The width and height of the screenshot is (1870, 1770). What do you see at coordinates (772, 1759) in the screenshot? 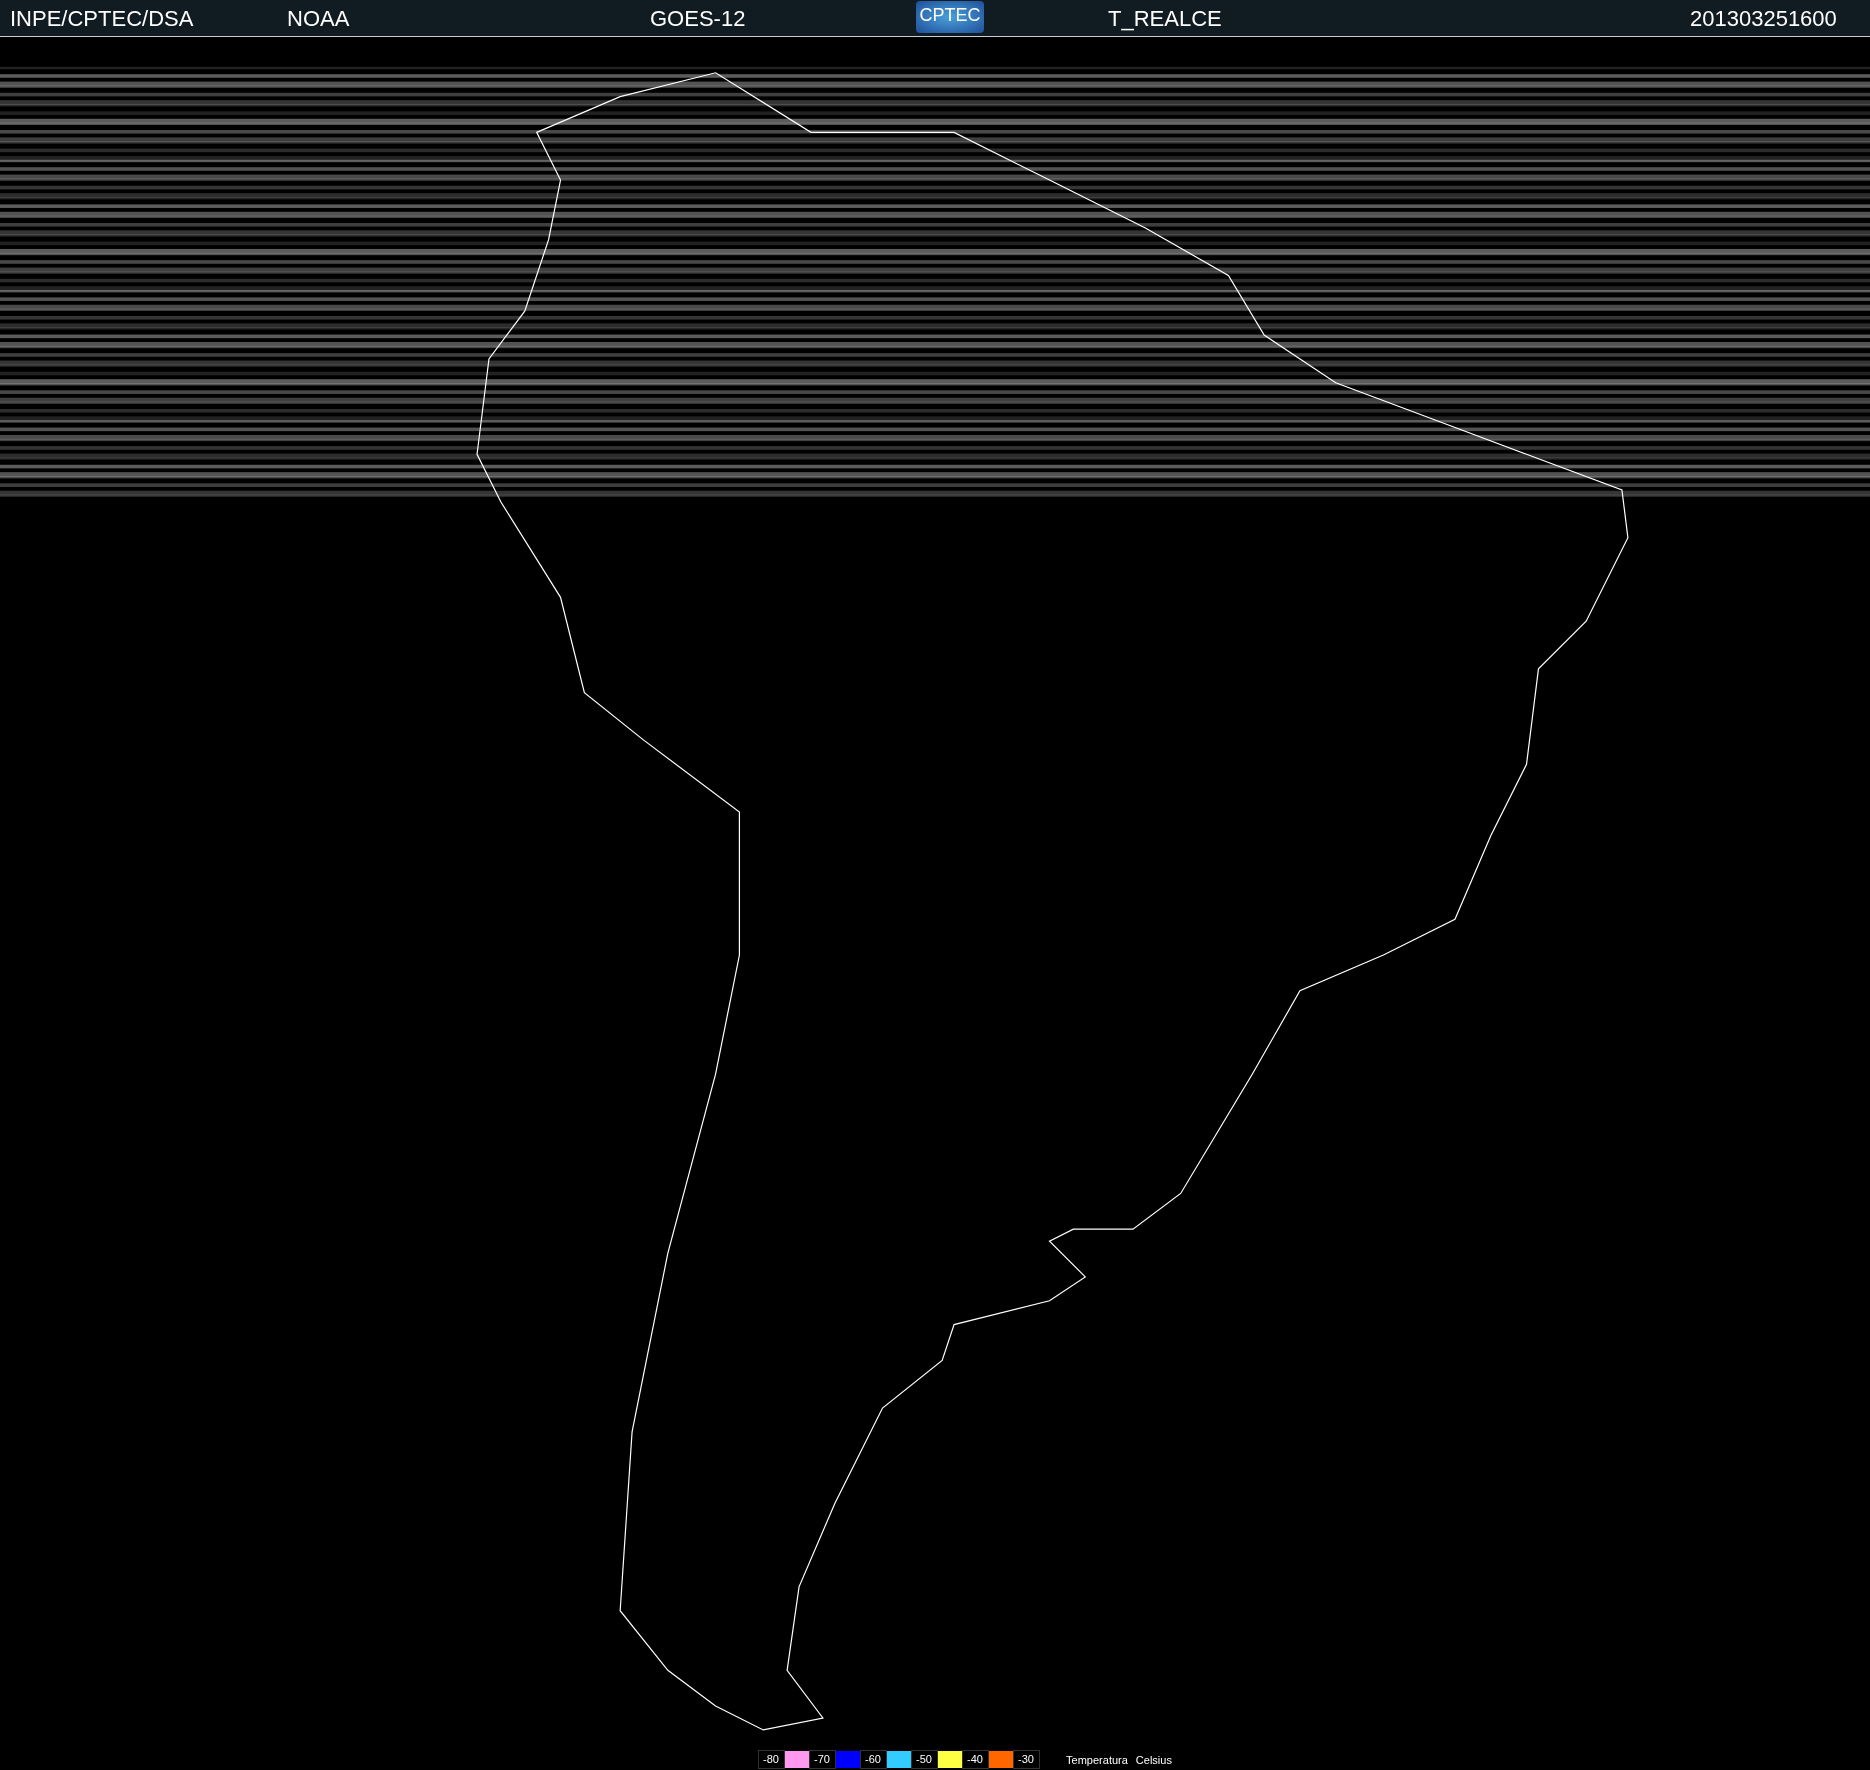
I see `legend-label: -80` at bounding box center [772, 1759].